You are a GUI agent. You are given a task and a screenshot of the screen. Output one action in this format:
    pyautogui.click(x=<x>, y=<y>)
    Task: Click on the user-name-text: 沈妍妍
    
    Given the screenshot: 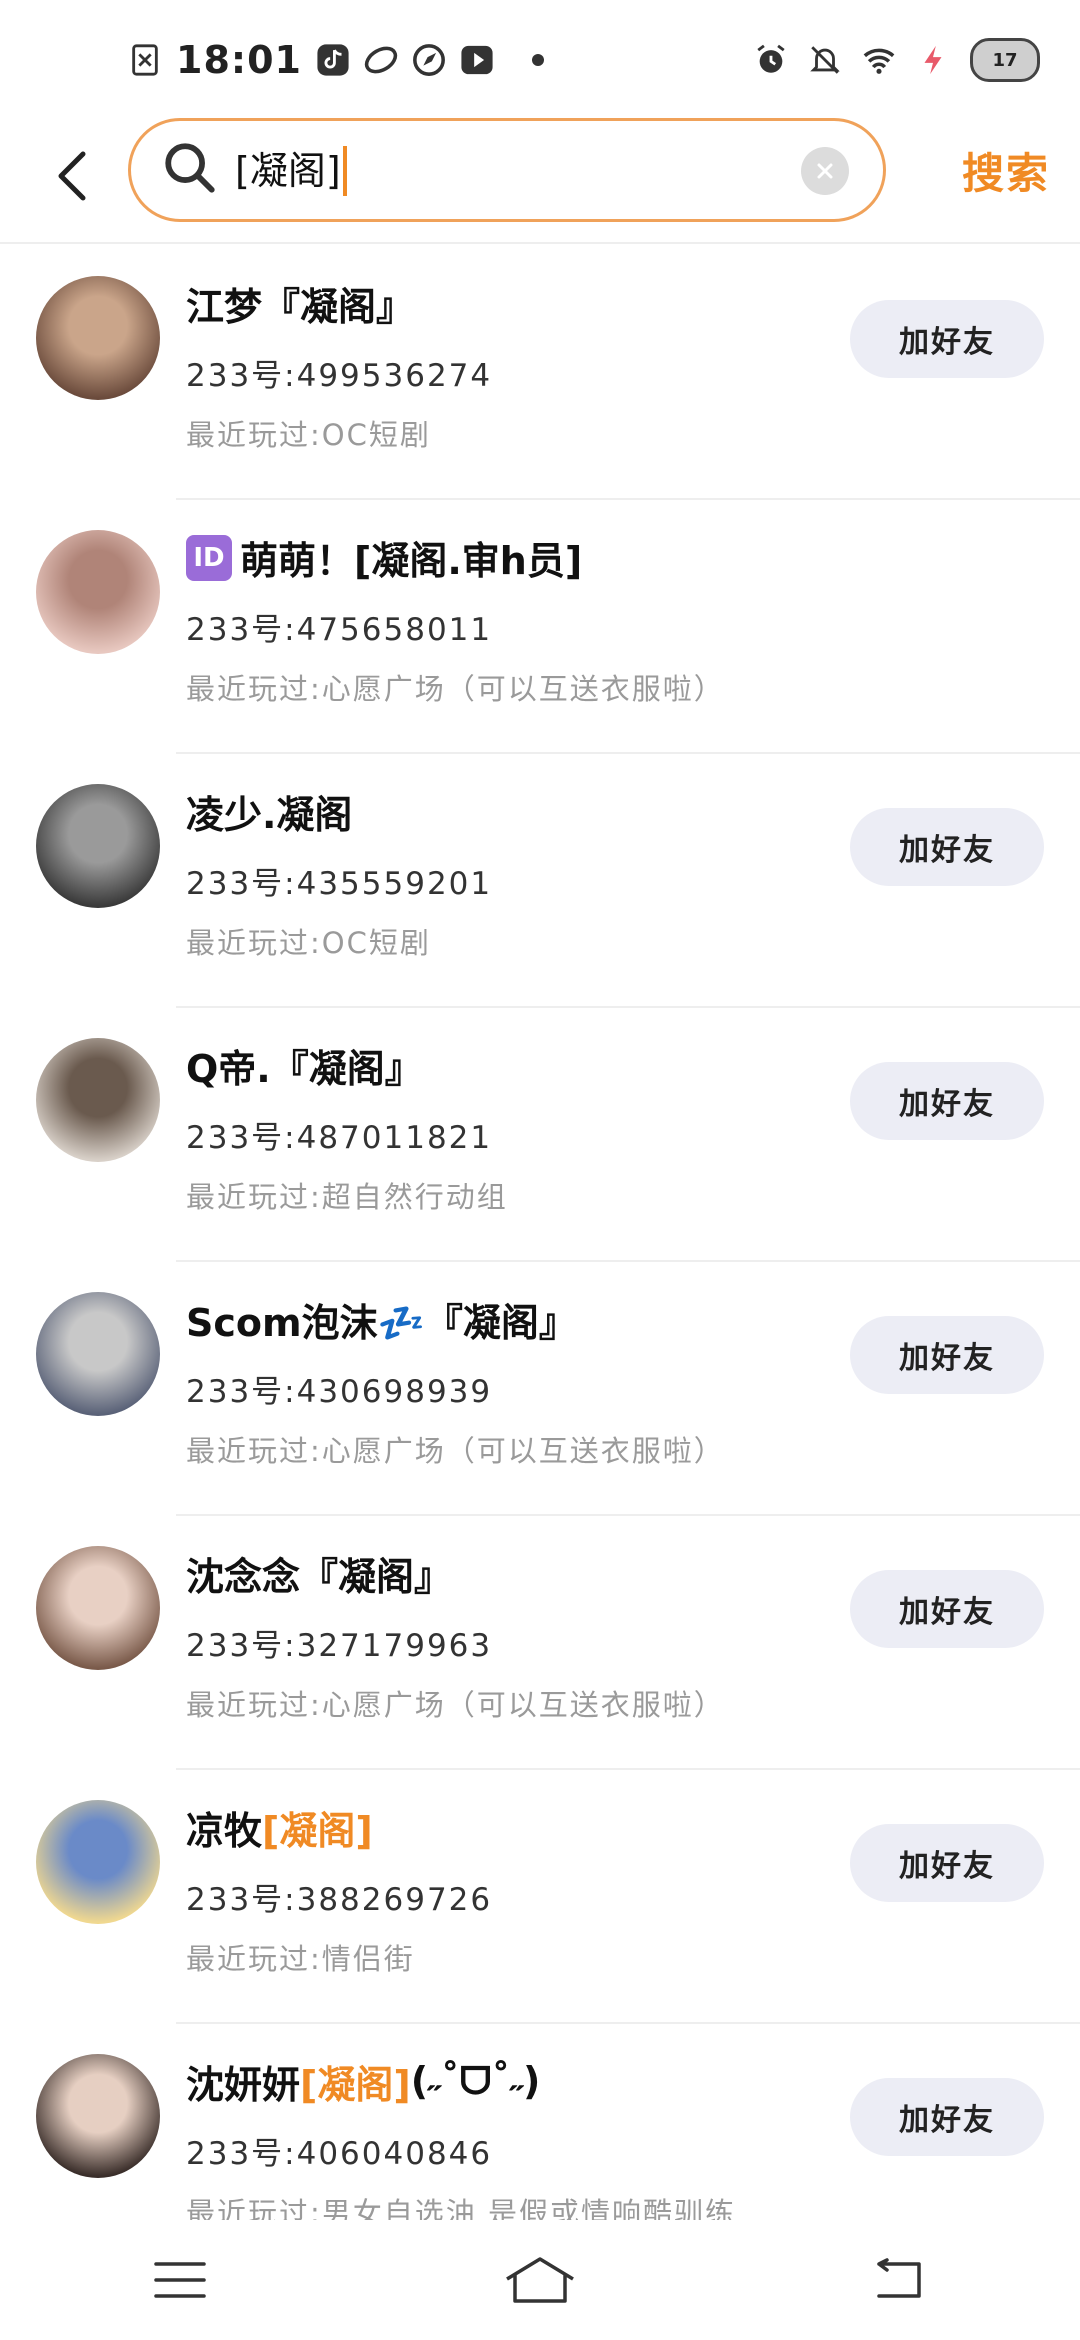 What is the action you would take?
    pyautogui.click(x=243, y=2085)
    